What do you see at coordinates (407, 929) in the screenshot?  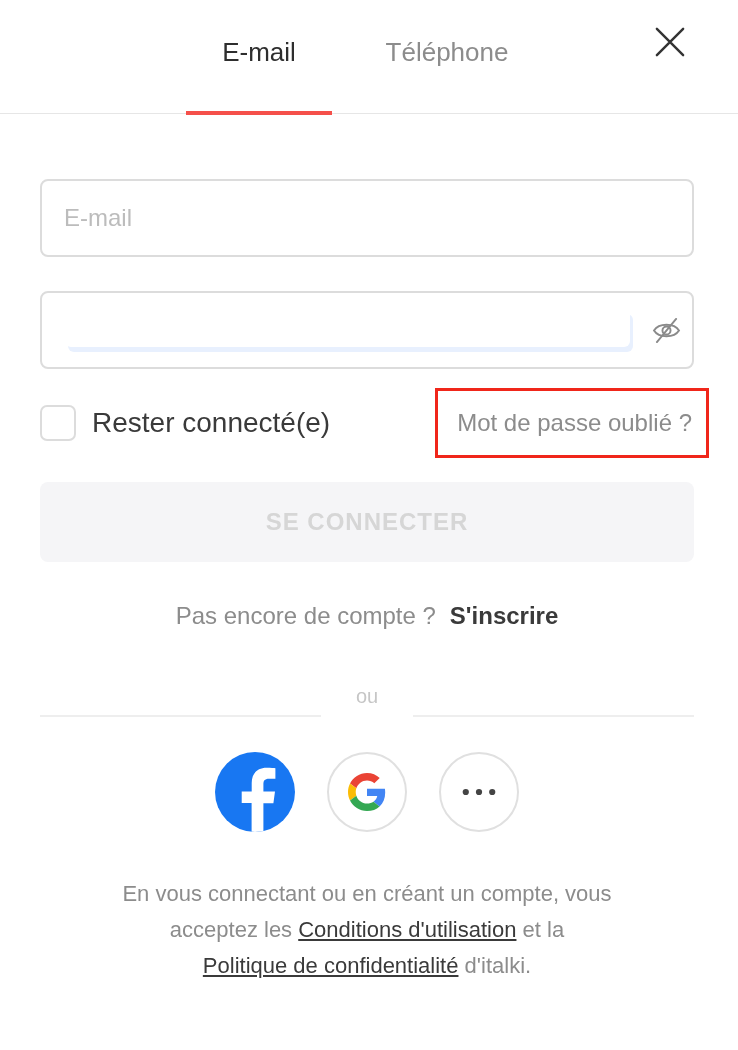 I see `legal-link: Conditions d'utilisation` at bounding box center [407, 929].